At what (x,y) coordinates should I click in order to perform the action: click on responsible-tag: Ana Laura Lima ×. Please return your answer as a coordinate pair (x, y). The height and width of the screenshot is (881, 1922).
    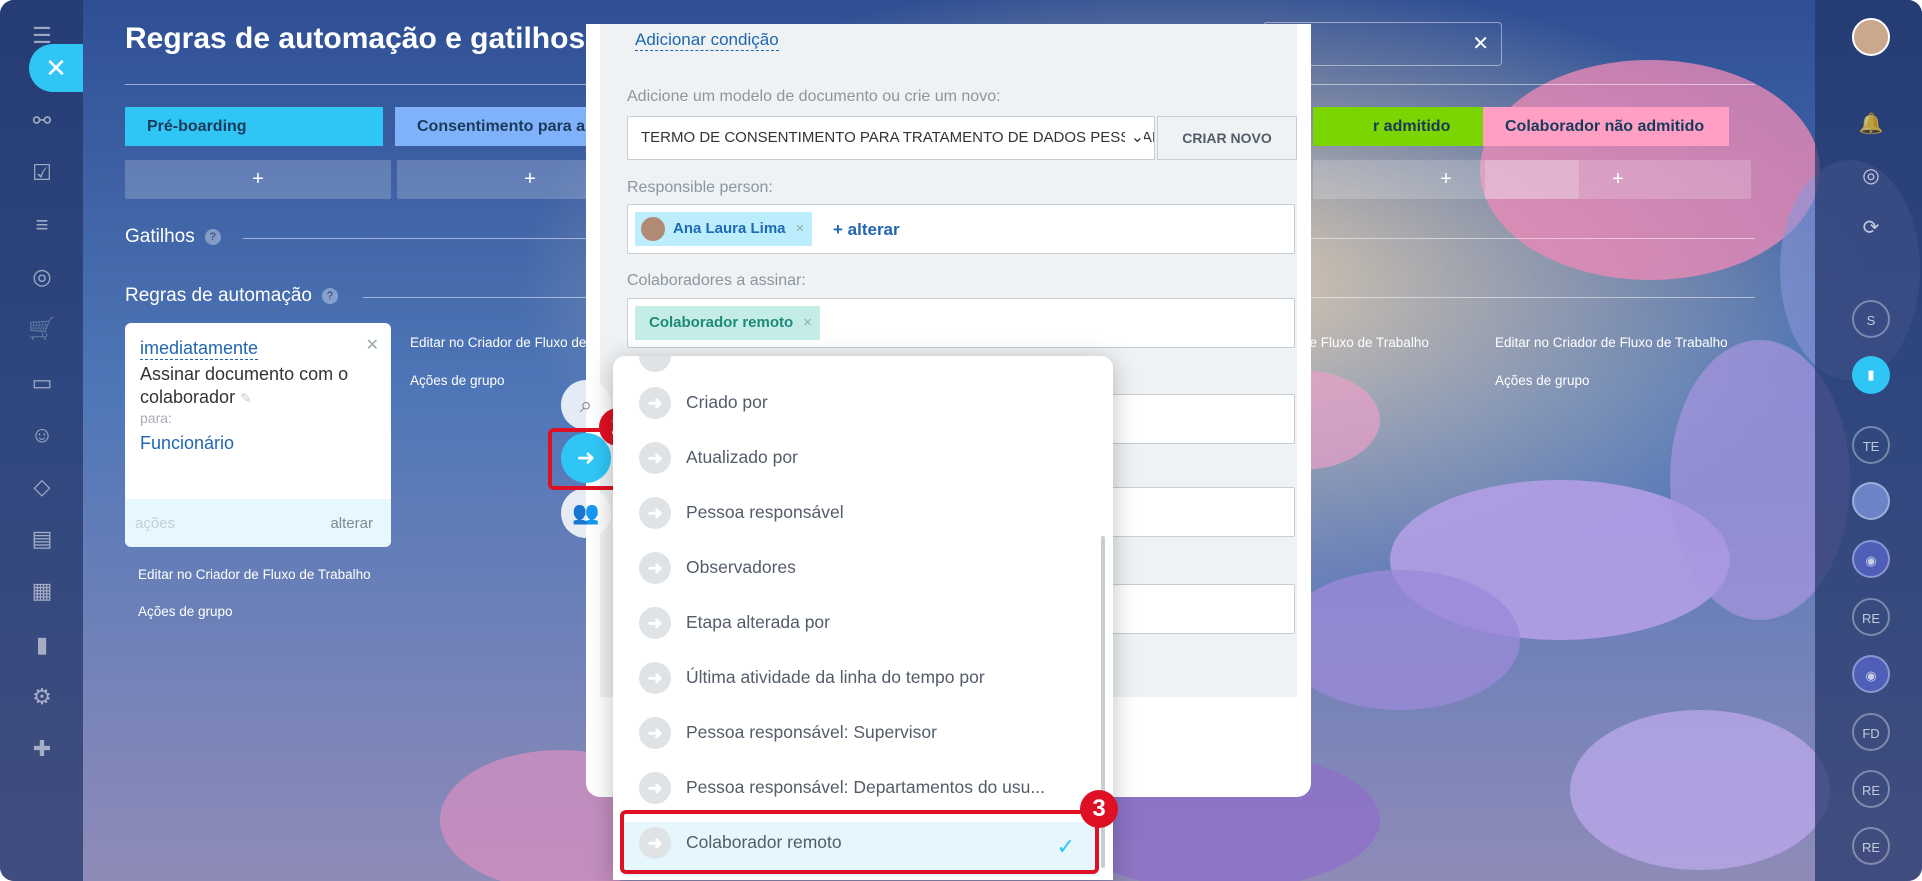
    Looking at the image, I should click on (724, 229).